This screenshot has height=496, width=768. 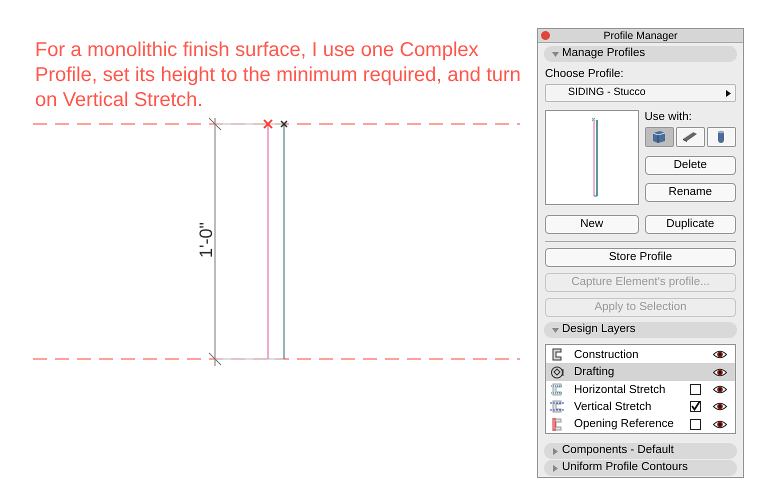 I want to click on layer-label: Drafting, so click(x=595, y=372).